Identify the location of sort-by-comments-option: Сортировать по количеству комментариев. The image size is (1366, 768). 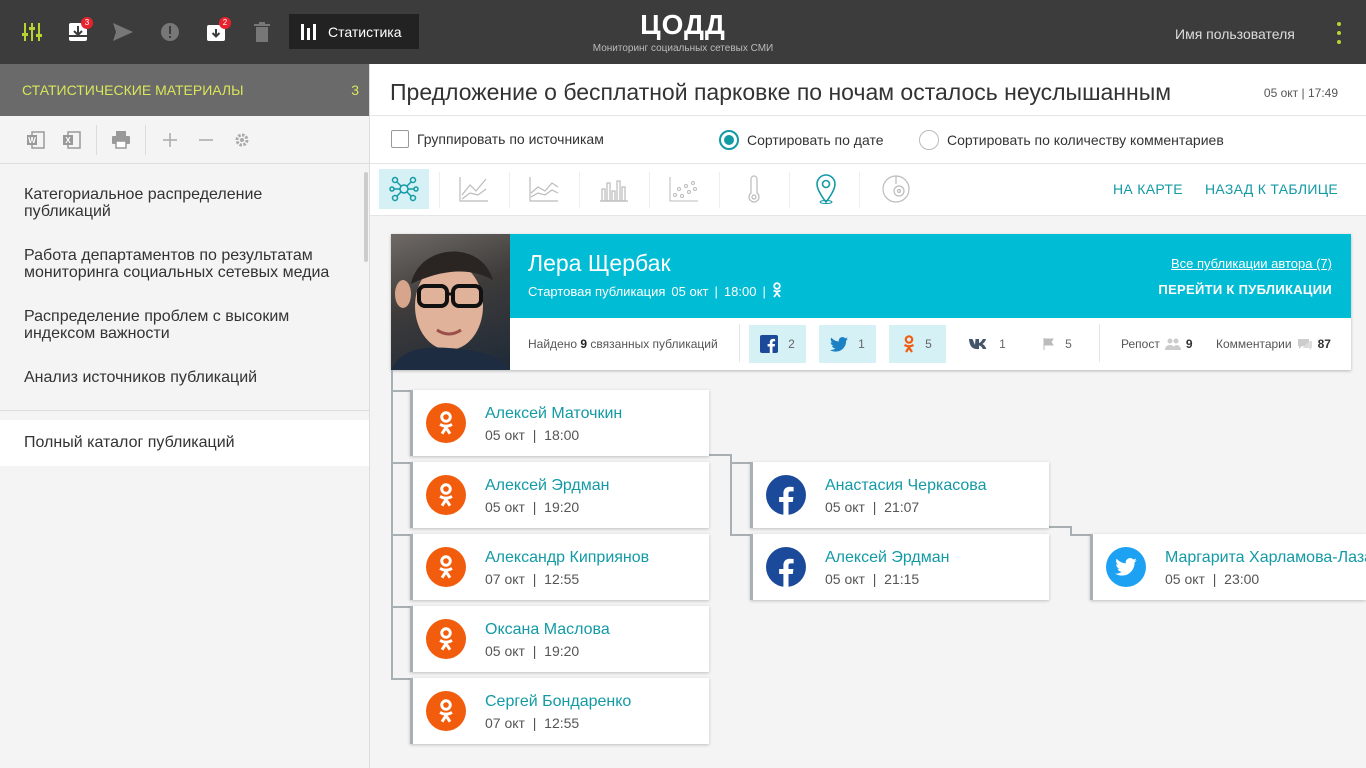
(1071, 140).